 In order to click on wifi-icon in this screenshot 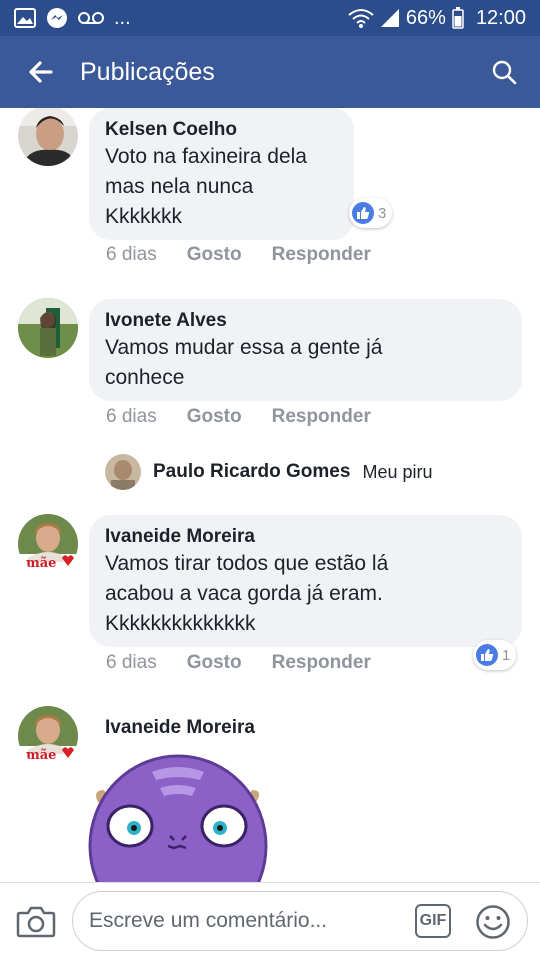, I will do `click(361, 18)`.